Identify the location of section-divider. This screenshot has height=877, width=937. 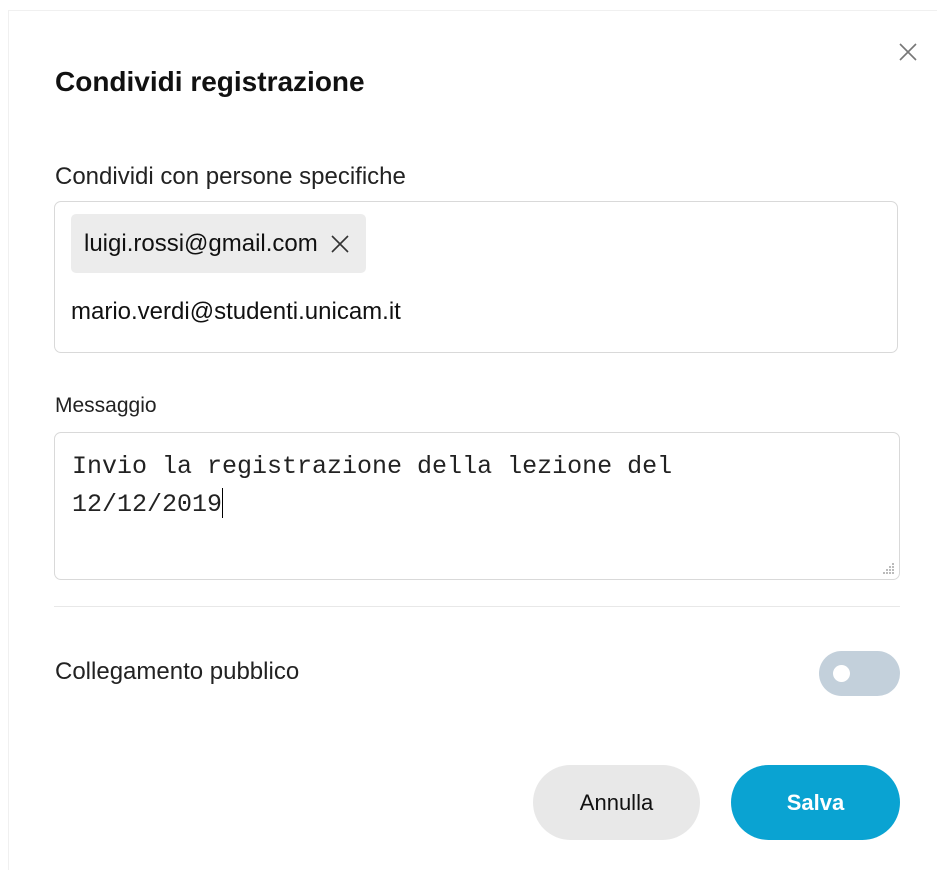
(477, 606).